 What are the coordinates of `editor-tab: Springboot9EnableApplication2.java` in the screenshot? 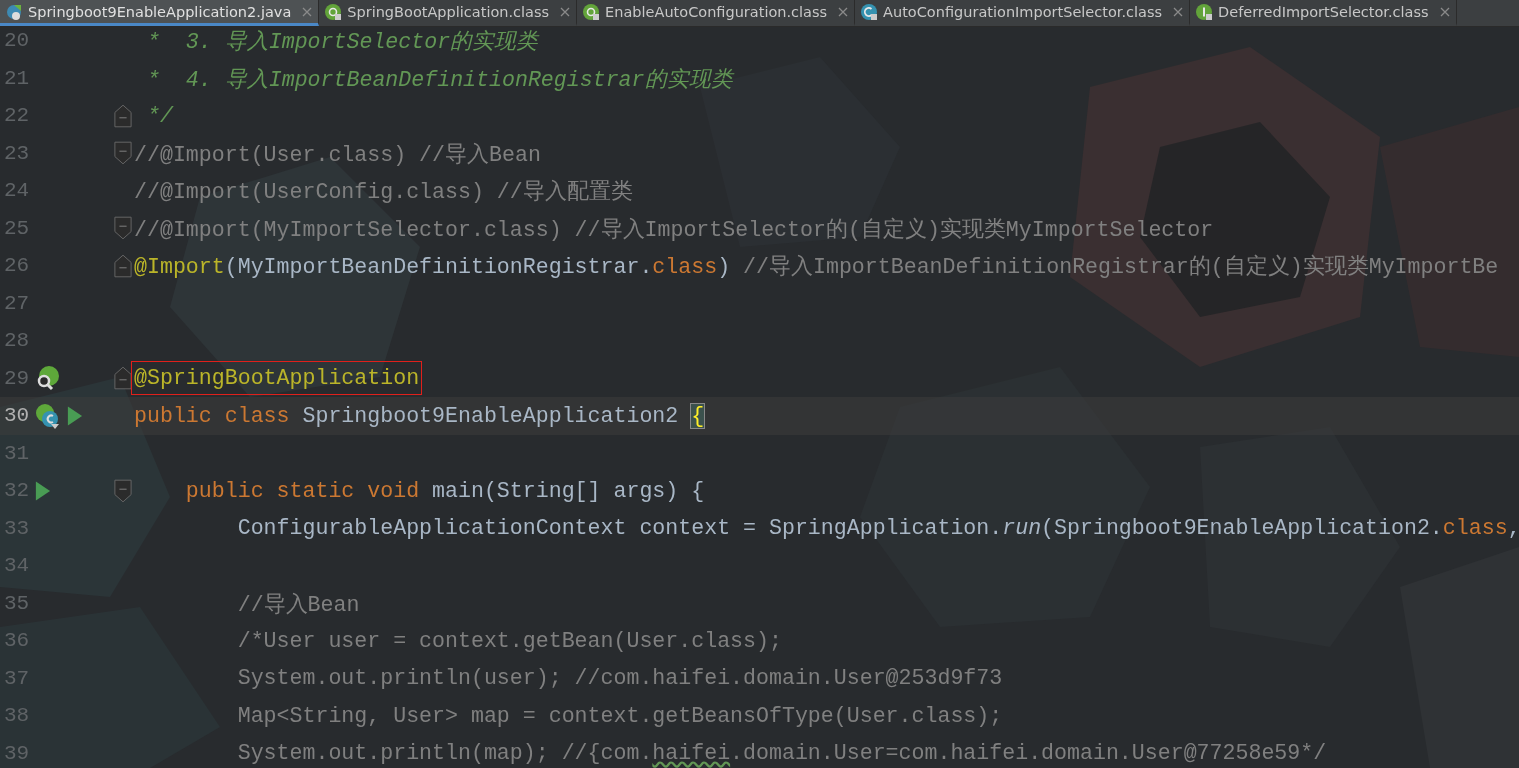 It's located at (160, 13).